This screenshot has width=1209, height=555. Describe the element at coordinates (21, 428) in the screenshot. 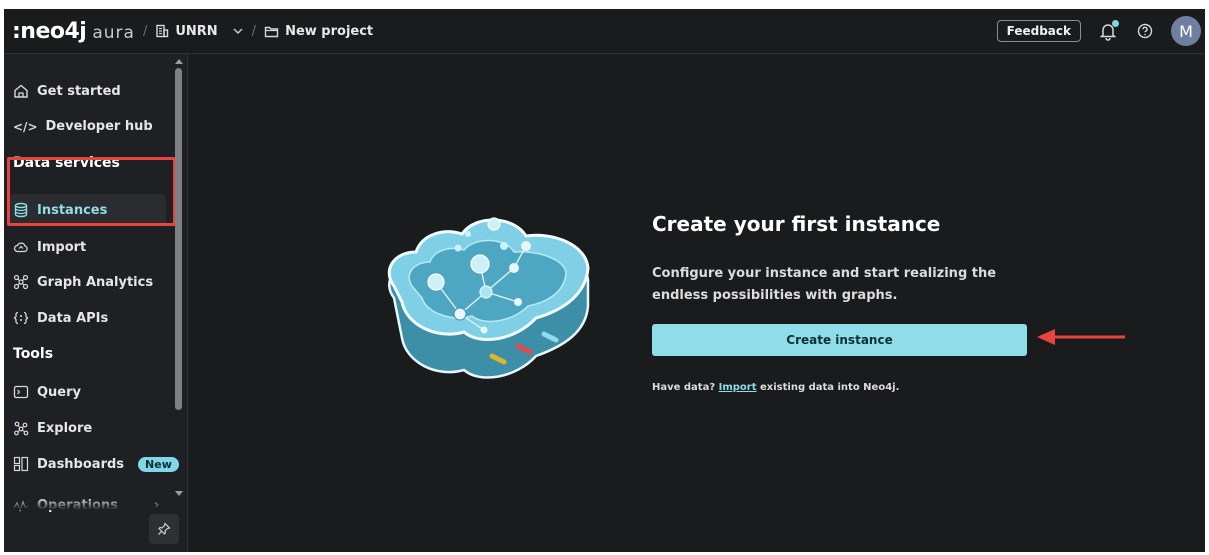

I see `explore-icon` at that location.